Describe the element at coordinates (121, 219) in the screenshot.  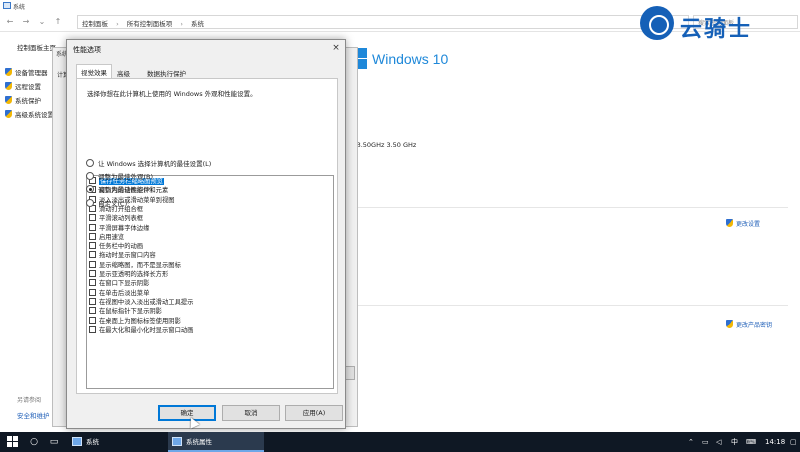
I see `checkbox-label: 平滑滚动列表框` at that location.